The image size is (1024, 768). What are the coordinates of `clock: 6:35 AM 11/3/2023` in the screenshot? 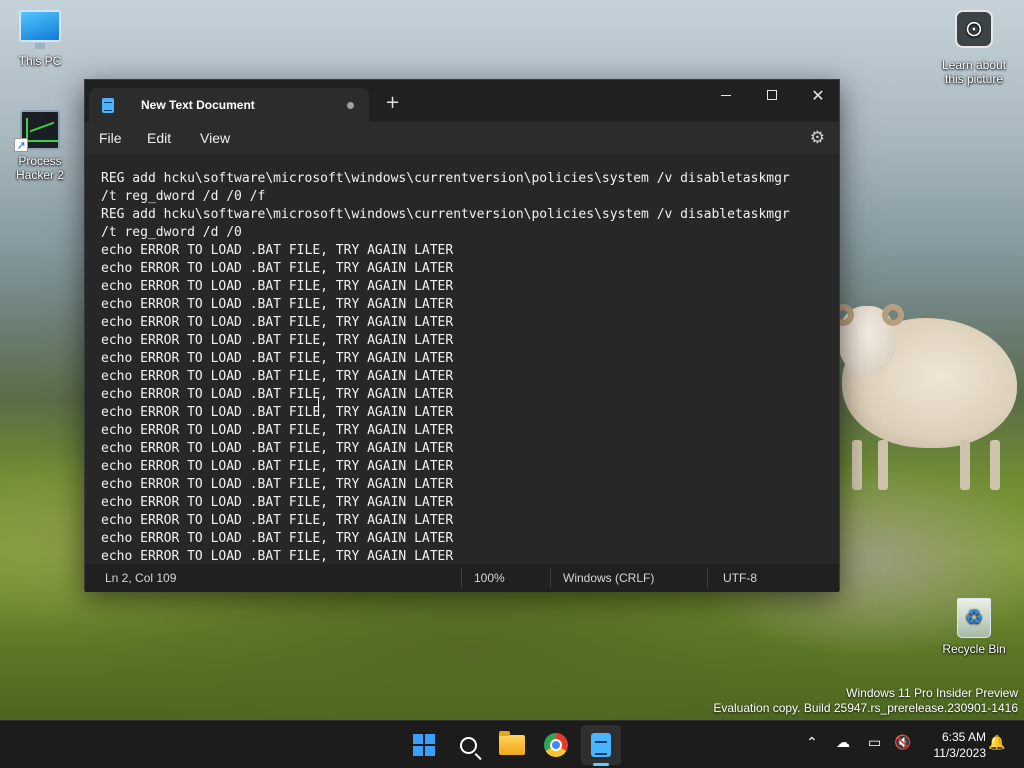 It's located at (953, 745).